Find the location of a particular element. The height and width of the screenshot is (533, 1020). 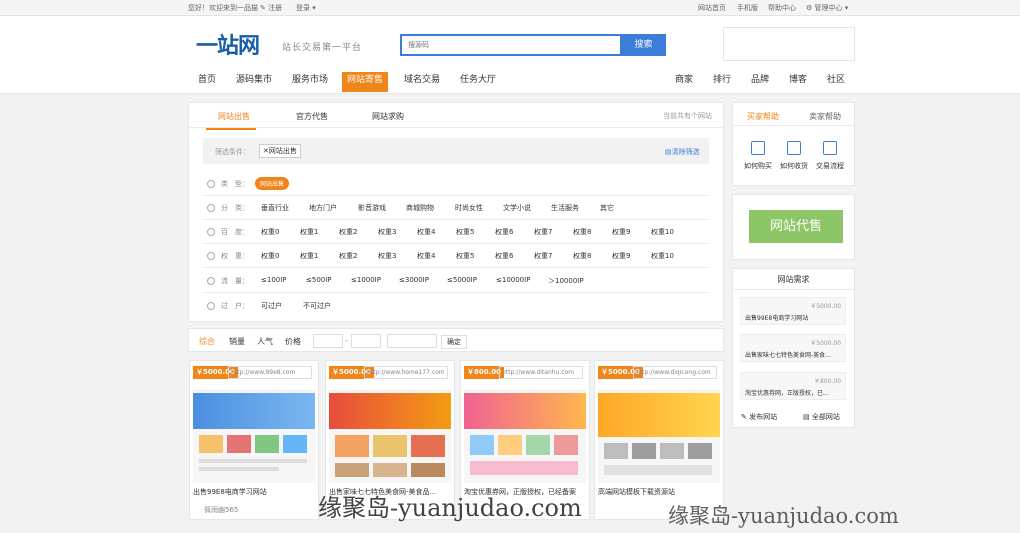

baidu-option: 权重7 is located at coordinates (543, 232).